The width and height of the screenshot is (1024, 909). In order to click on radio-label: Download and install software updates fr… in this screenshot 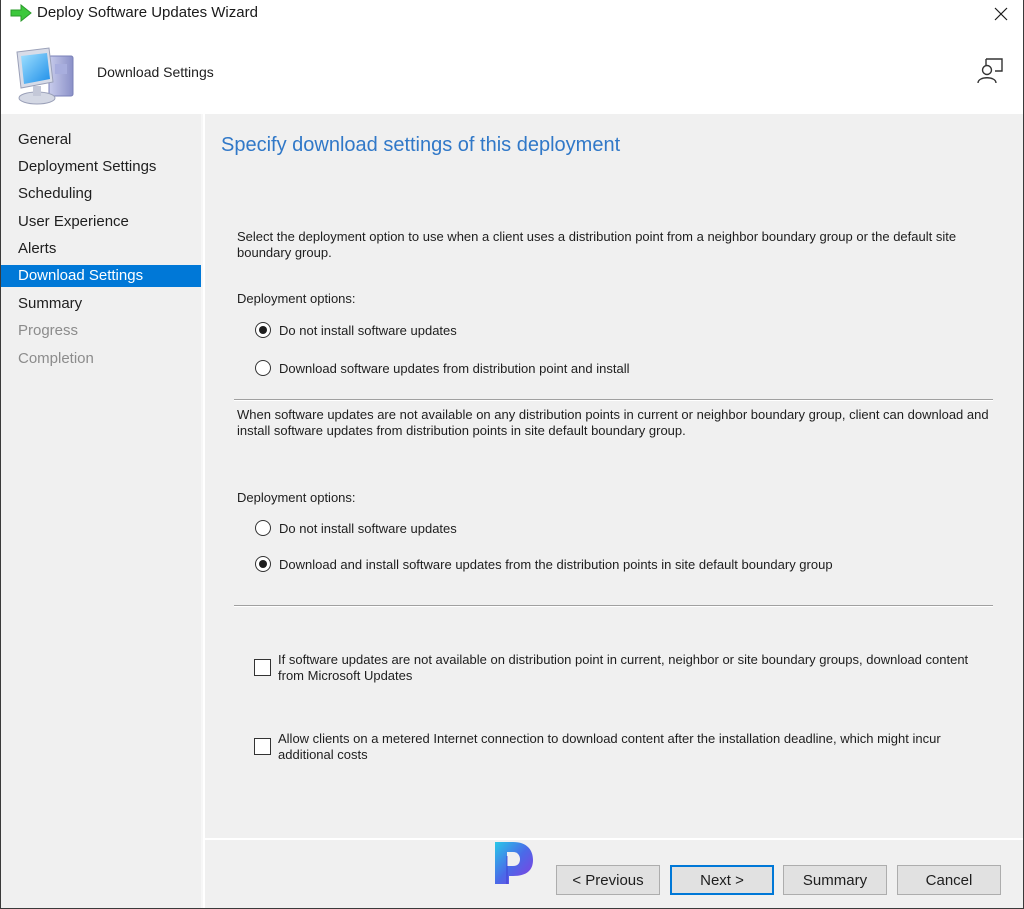, I will do `click(556, 564)`.